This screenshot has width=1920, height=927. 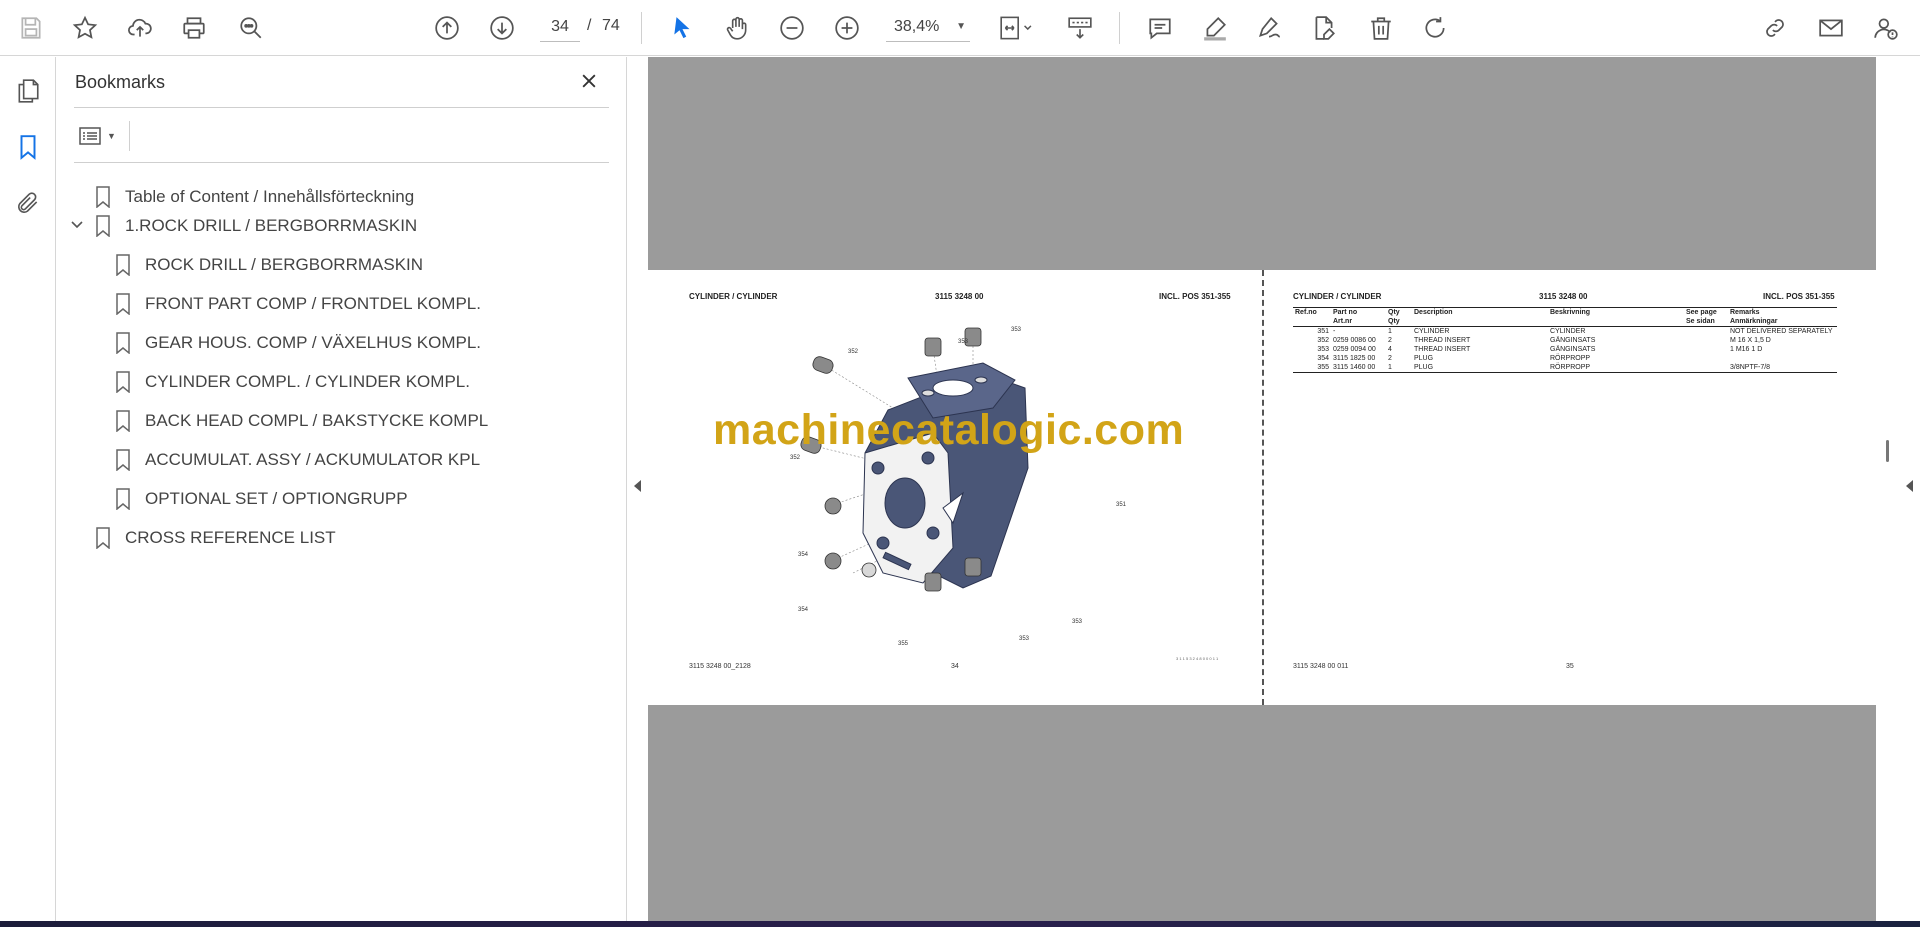 I want to click on highlight-icon, so click(x=1215, y=28).